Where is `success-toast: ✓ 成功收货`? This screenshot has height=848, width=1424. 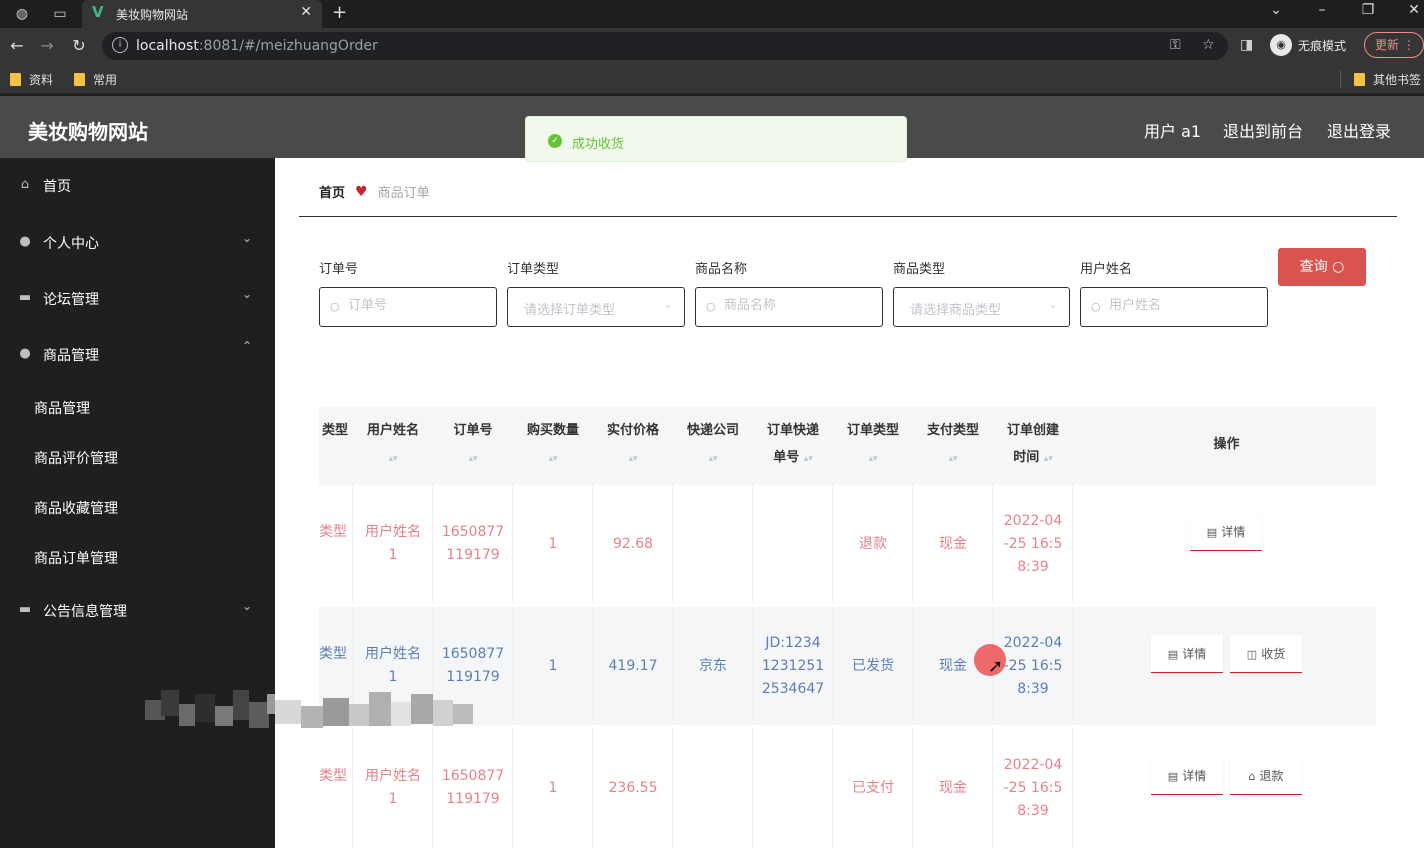 success-toast: ✓ 成功收货 is located at coordinates (716, 139).